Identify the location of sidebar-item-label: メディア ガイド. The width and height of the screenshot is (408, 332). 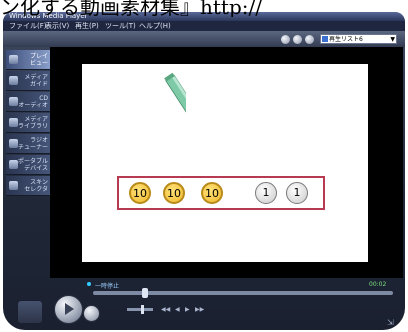
(36, 81).